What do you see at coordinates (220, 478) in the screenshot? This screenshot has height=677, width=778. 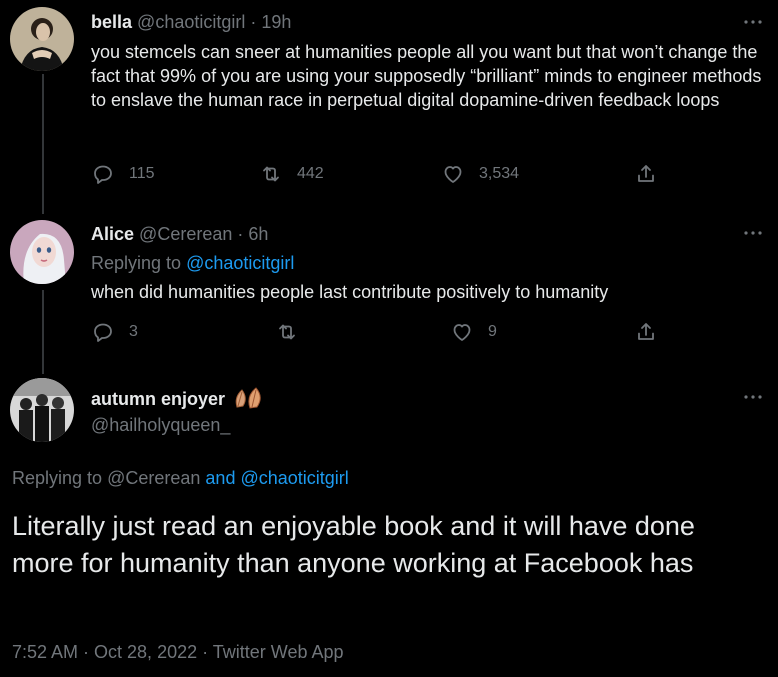 I see `replying-and: and` at bounding box center [220, 478].